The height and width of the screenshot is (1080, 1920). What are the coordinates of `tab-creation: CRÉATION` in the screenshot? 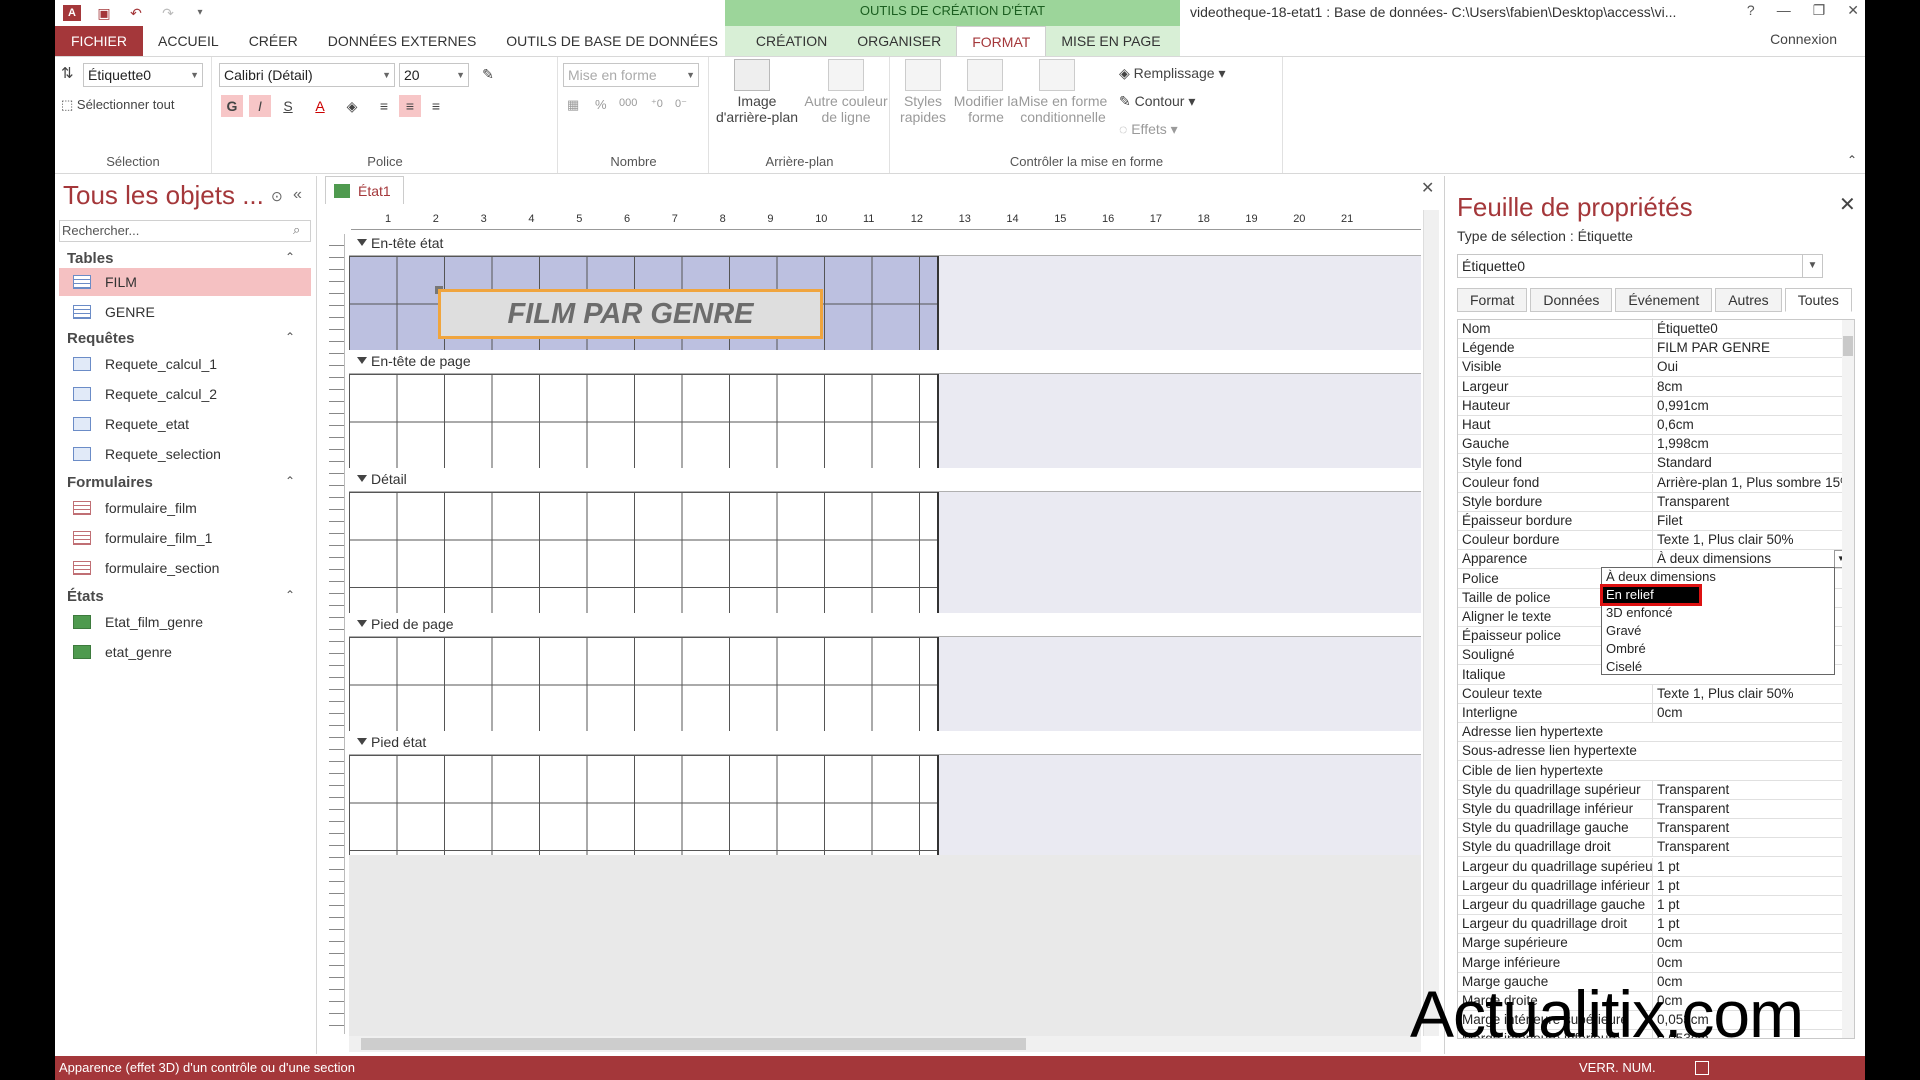 It's located at (791, 41).